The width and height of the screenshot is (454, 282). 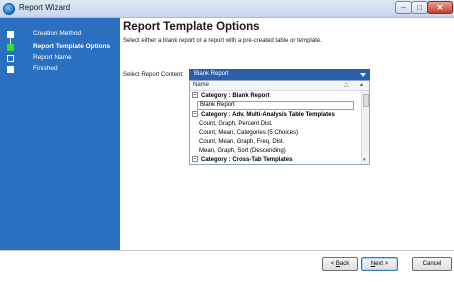 I want to click on list-item-label: Count, Graph, Percent Dist., so click(x=236, y=124).